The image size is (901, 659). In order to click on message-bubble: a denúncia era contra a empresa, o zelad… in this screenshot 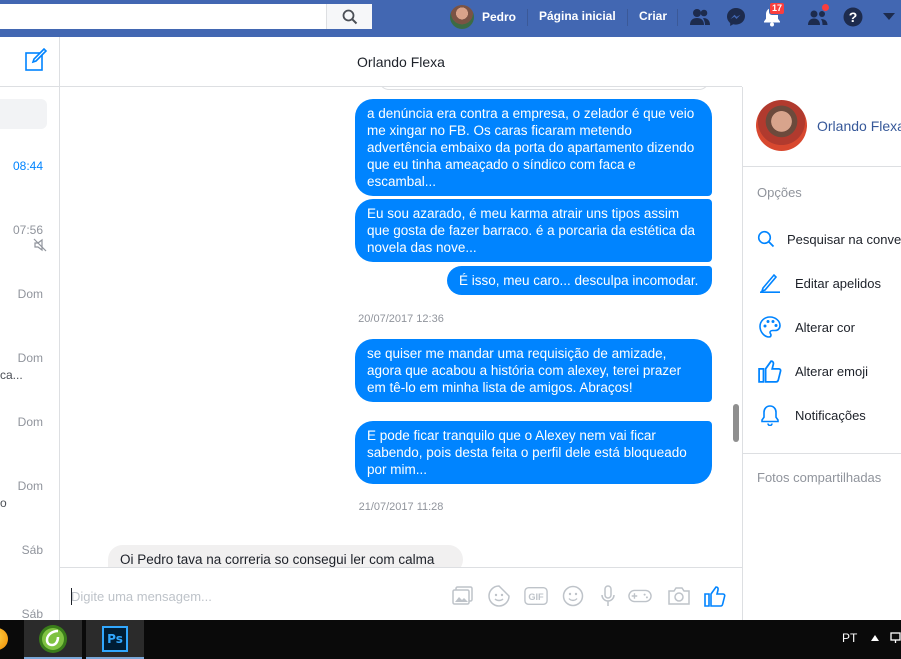, I will do `click(533, 147)`.